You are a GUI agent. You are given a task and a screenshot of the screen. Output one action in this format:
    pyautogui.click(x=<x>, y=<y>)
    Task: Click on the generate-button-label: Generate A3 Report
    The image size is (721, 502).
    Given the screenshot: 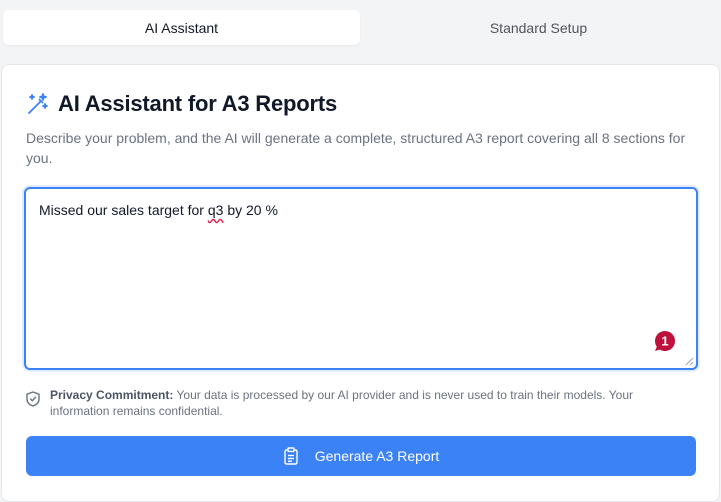 What is the action you would take?
    pyautogui.click(x=377, y=456)
    